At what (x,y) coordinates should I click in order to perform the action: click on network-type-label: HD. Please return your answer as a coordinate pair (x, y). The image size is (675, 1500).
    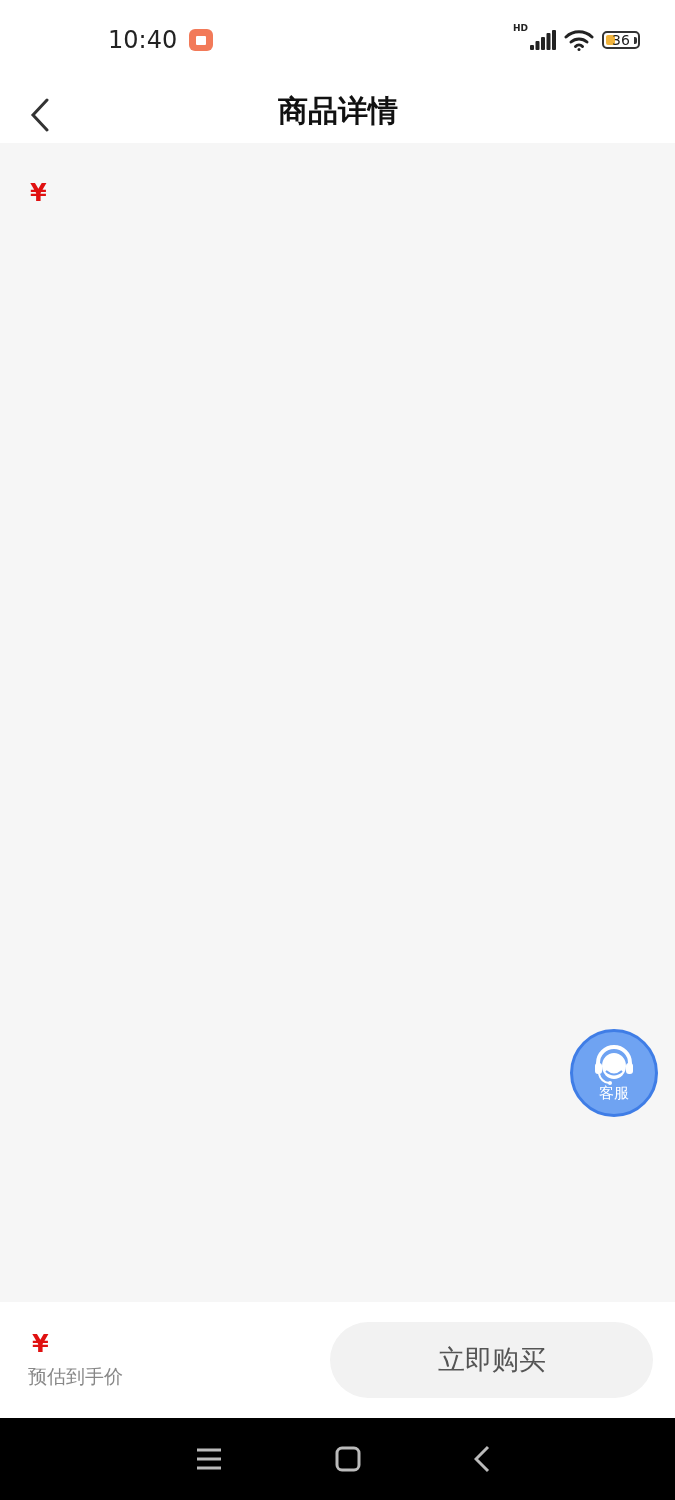
    Looking at the image, I should click on (520, 28).